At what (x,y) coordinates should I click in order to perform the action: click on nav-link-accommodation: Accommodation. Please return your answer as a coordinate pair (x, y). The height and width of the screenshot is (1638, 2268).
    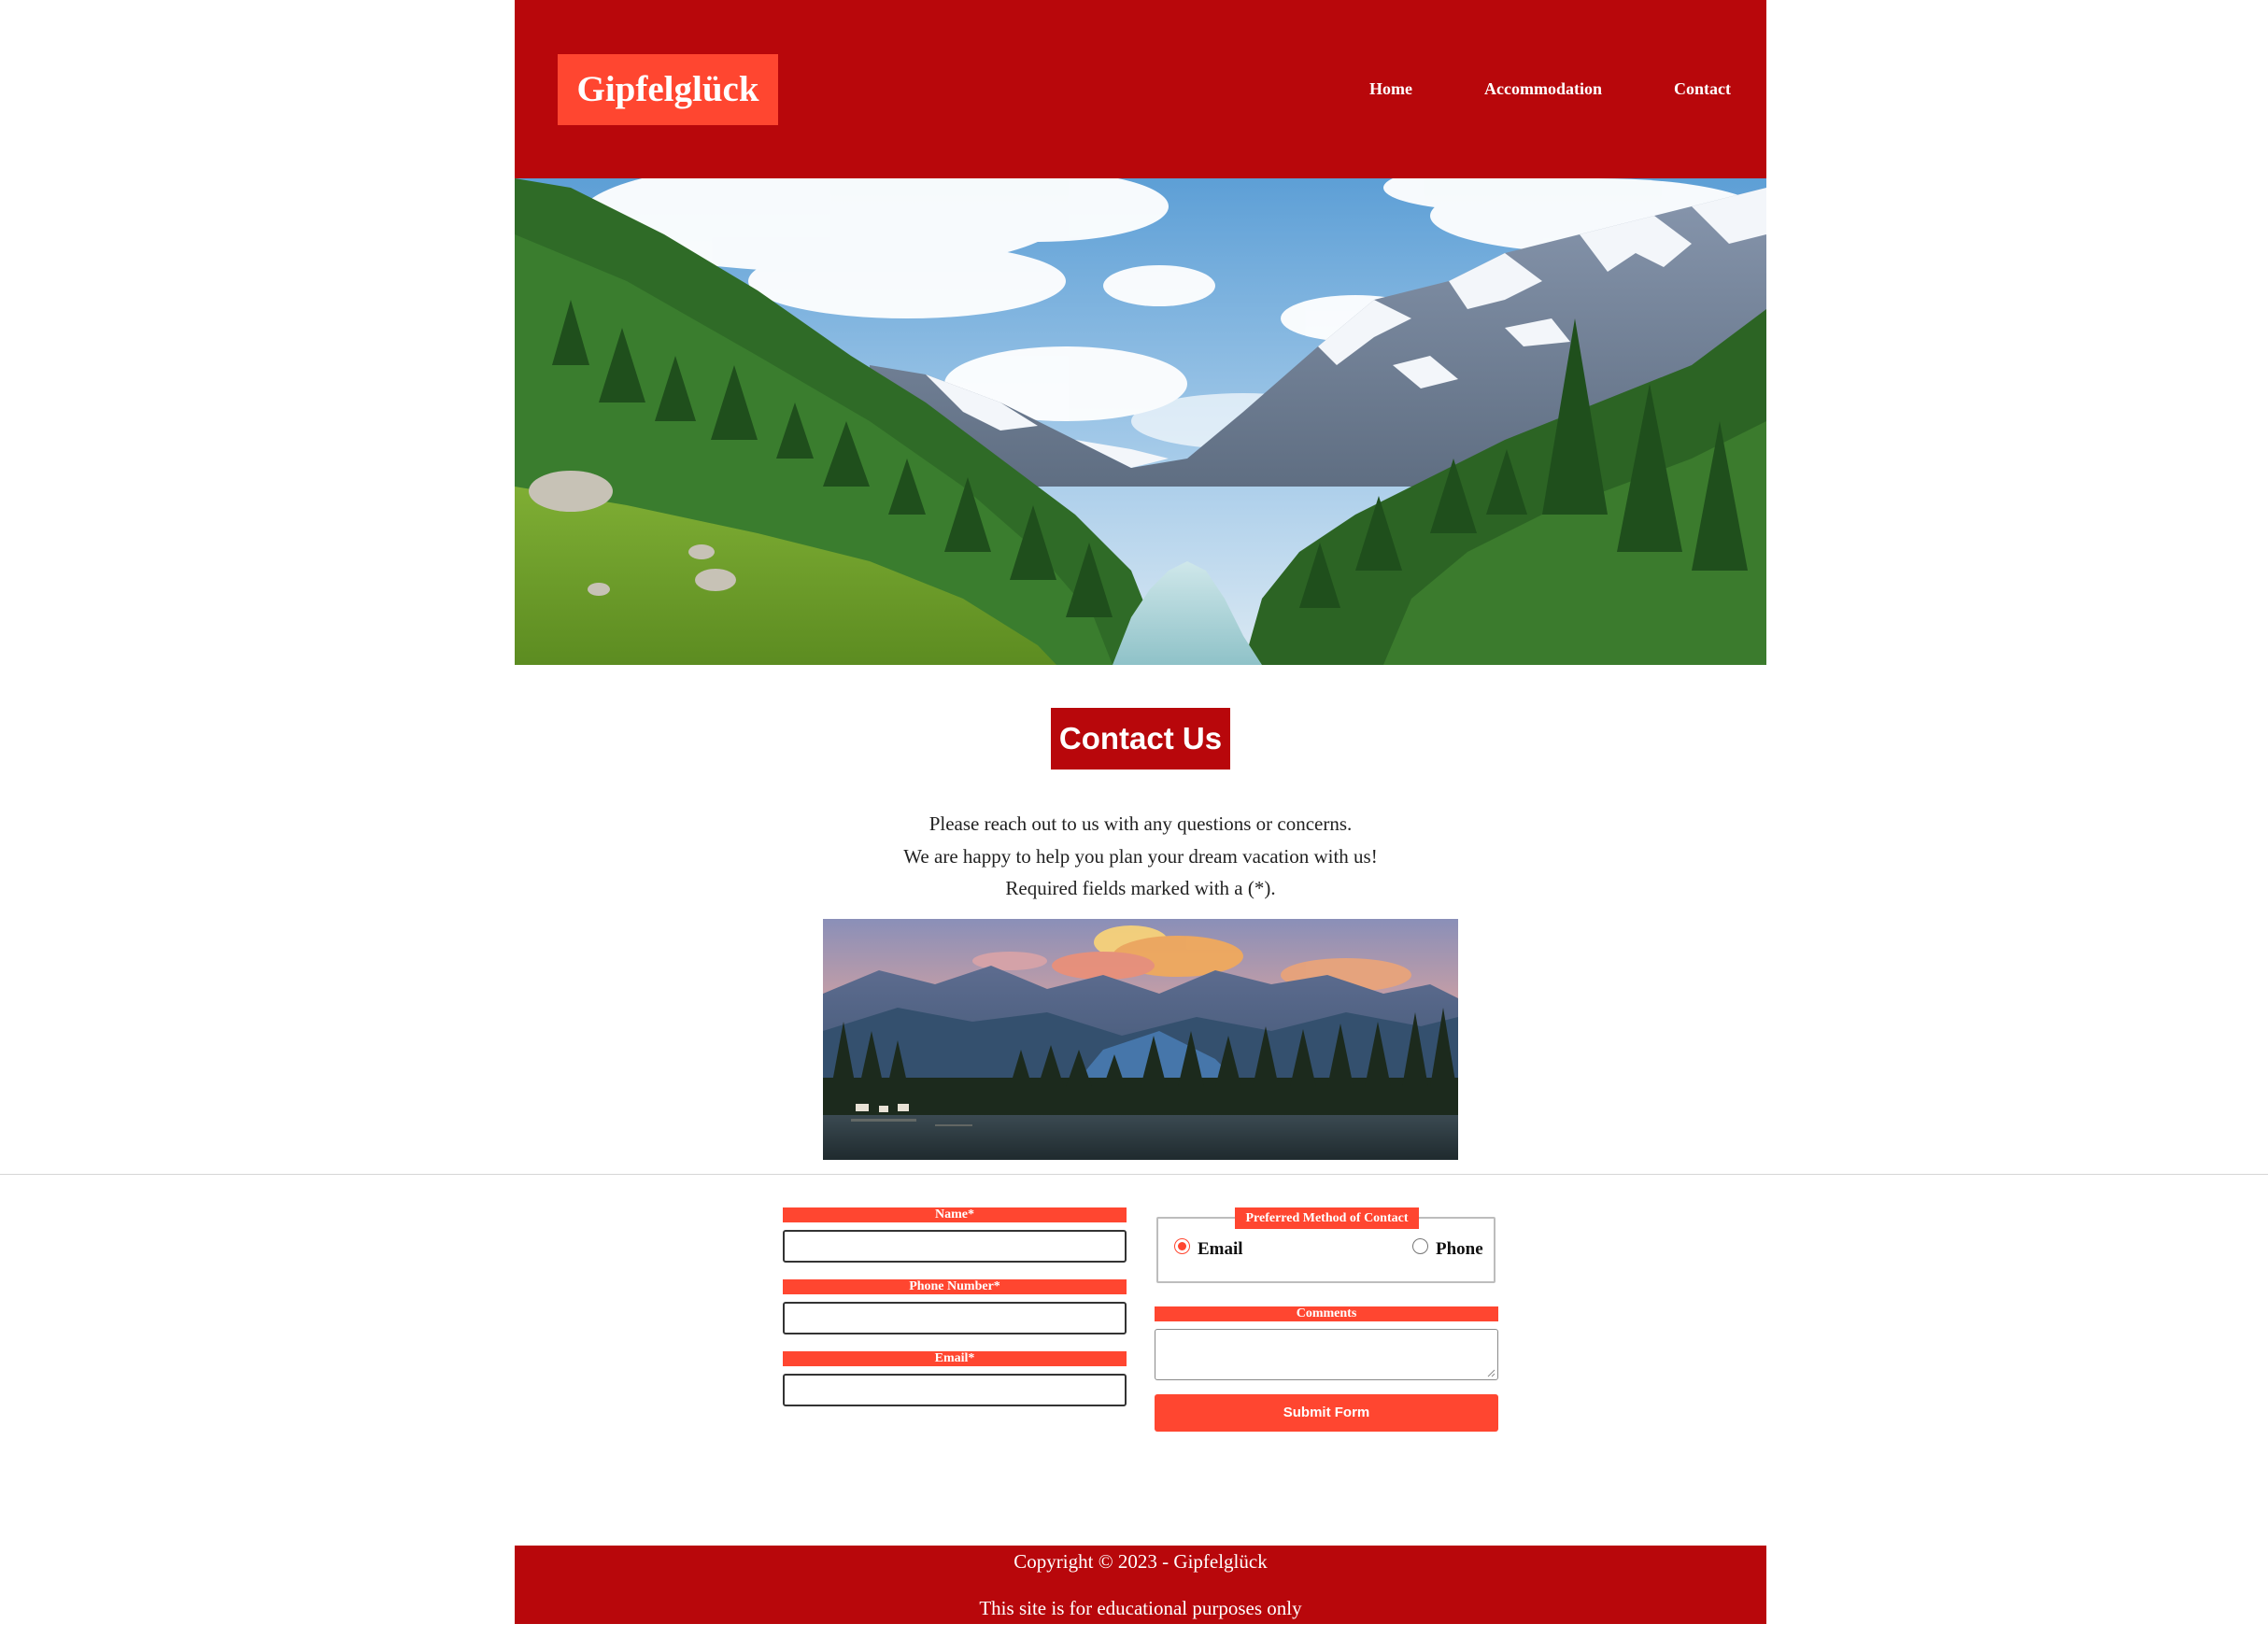
    Looking at the image, I should click on (1543, 89).